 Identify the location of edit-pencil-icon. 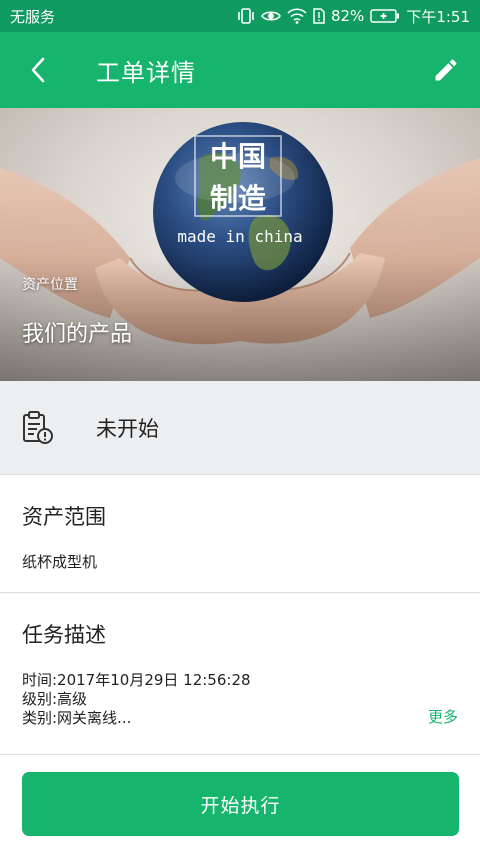
(446, 70).